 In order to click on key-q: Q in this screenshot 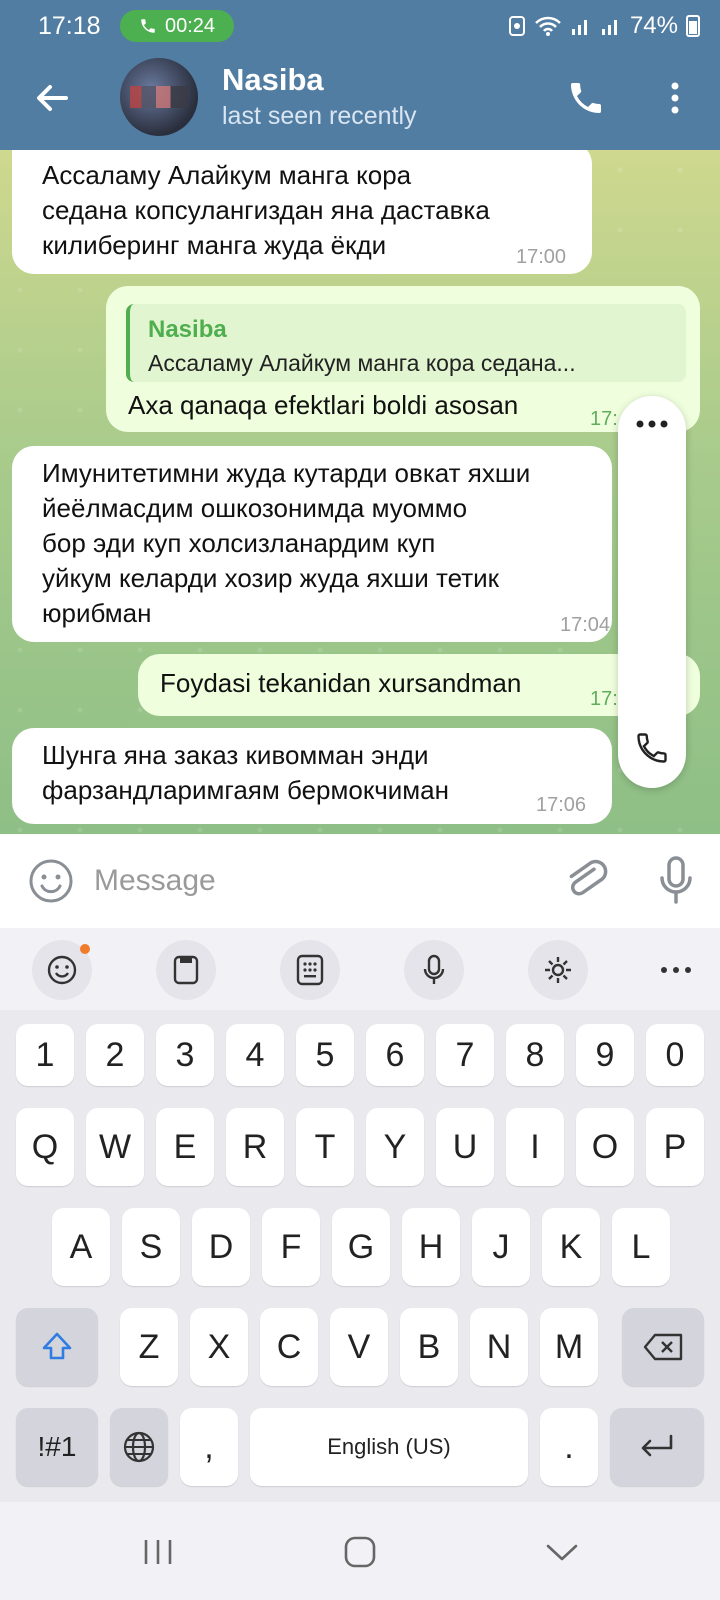, I will do `click(45, 1147)`.